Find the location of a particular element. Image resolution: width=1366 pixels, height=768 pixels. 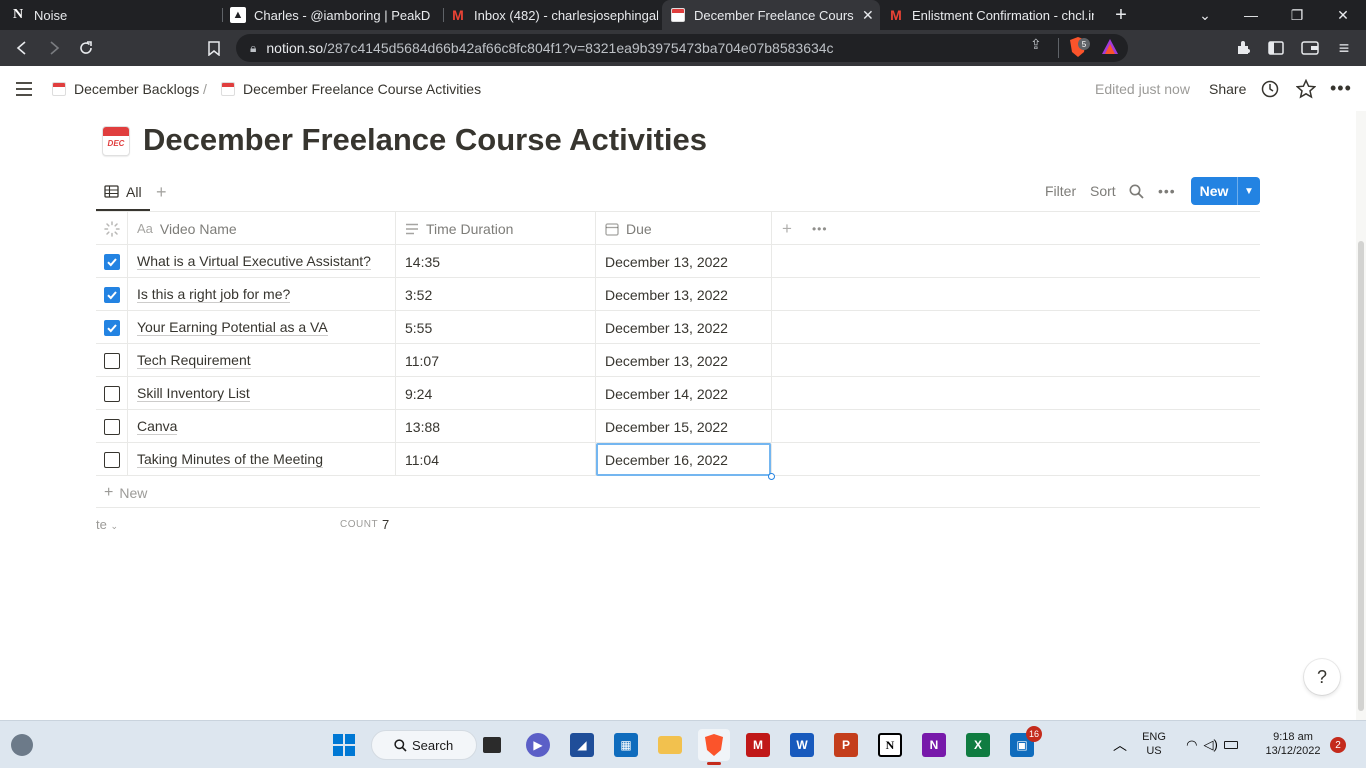

time-duration-cell: 13:88 is located at coordinates (496, 426).